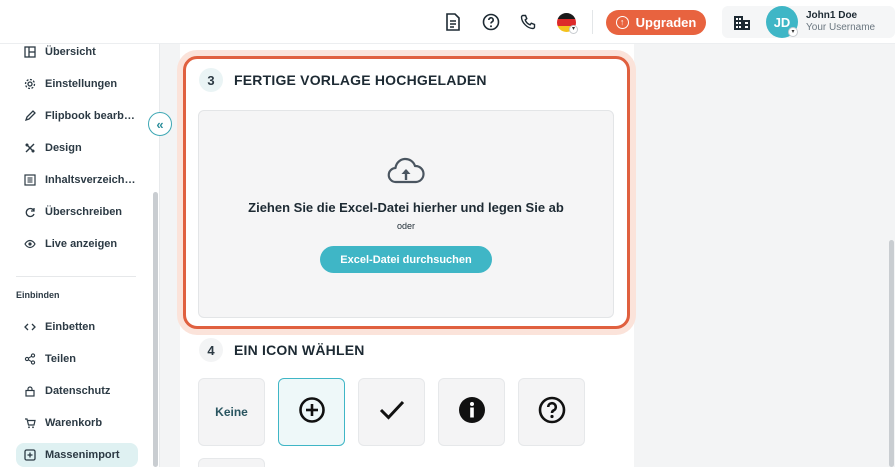 The image size is (895, 467). I want to click on icon-option-question, so click(551, 412).